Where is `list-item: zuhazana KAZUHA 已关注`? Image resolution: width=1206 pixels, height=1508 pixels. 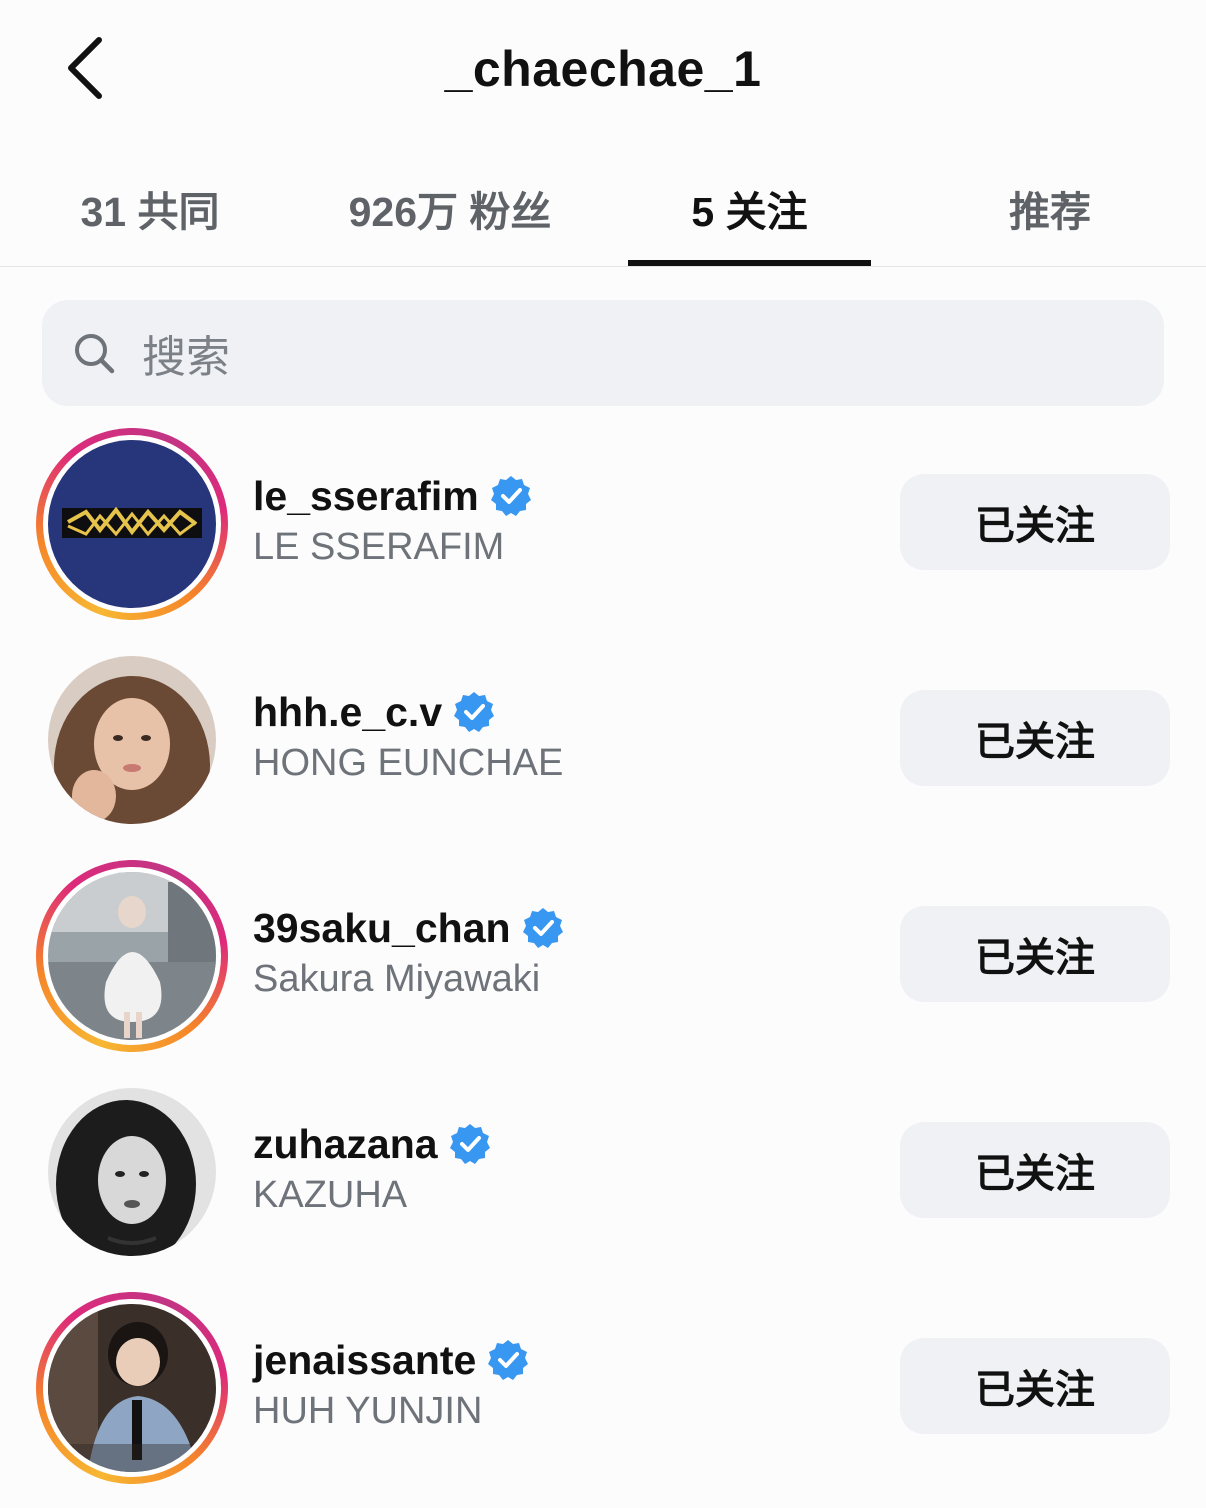
list-item: zuhazana KAZUHA 已关注 is located at coordinates (603, 1184).